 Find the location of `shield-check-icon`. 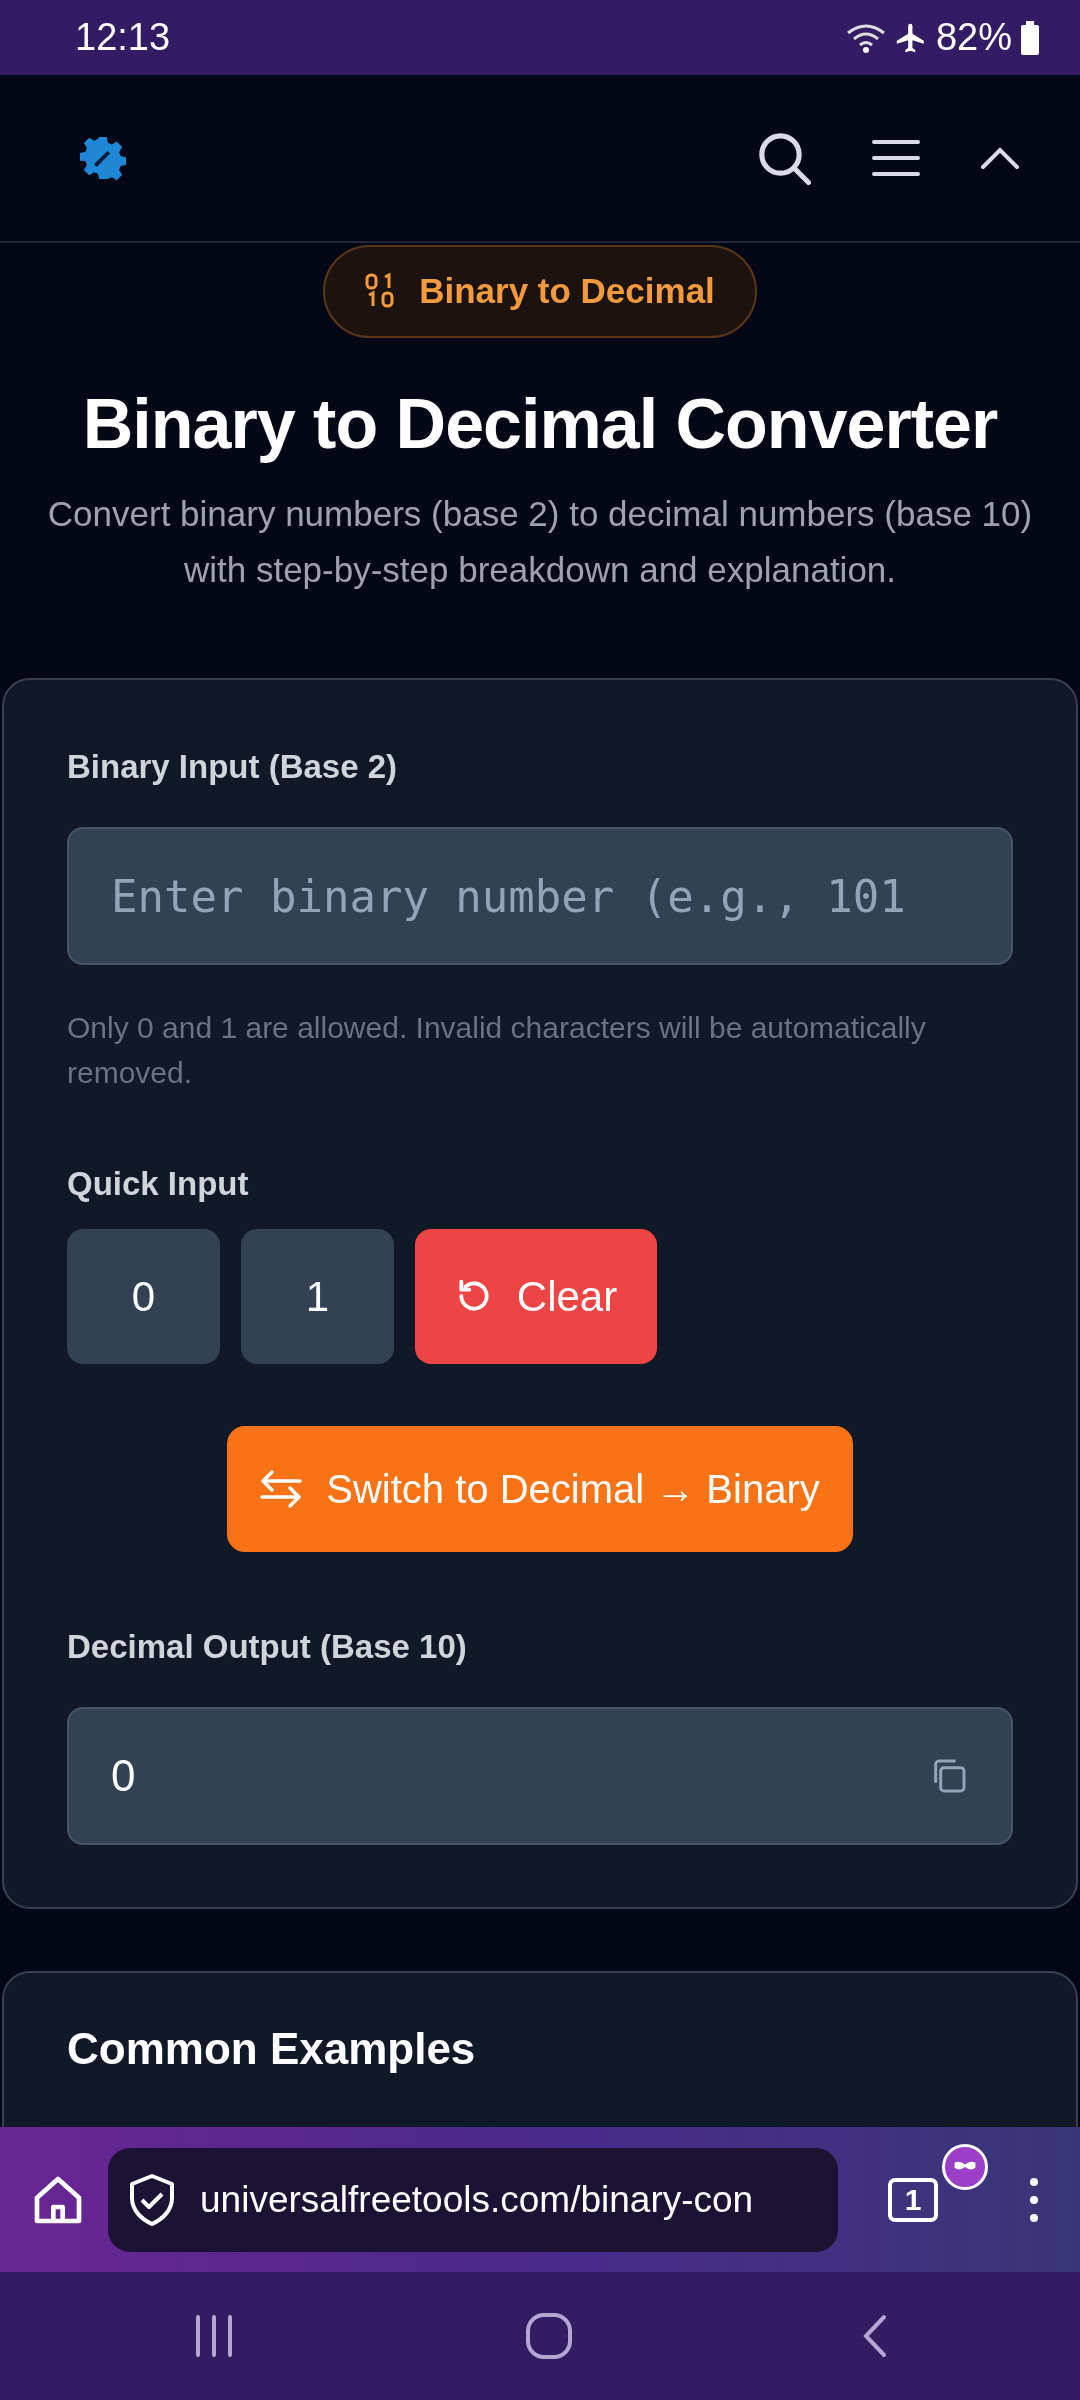

shield-check-icon is located at coordinates (152, 2199).